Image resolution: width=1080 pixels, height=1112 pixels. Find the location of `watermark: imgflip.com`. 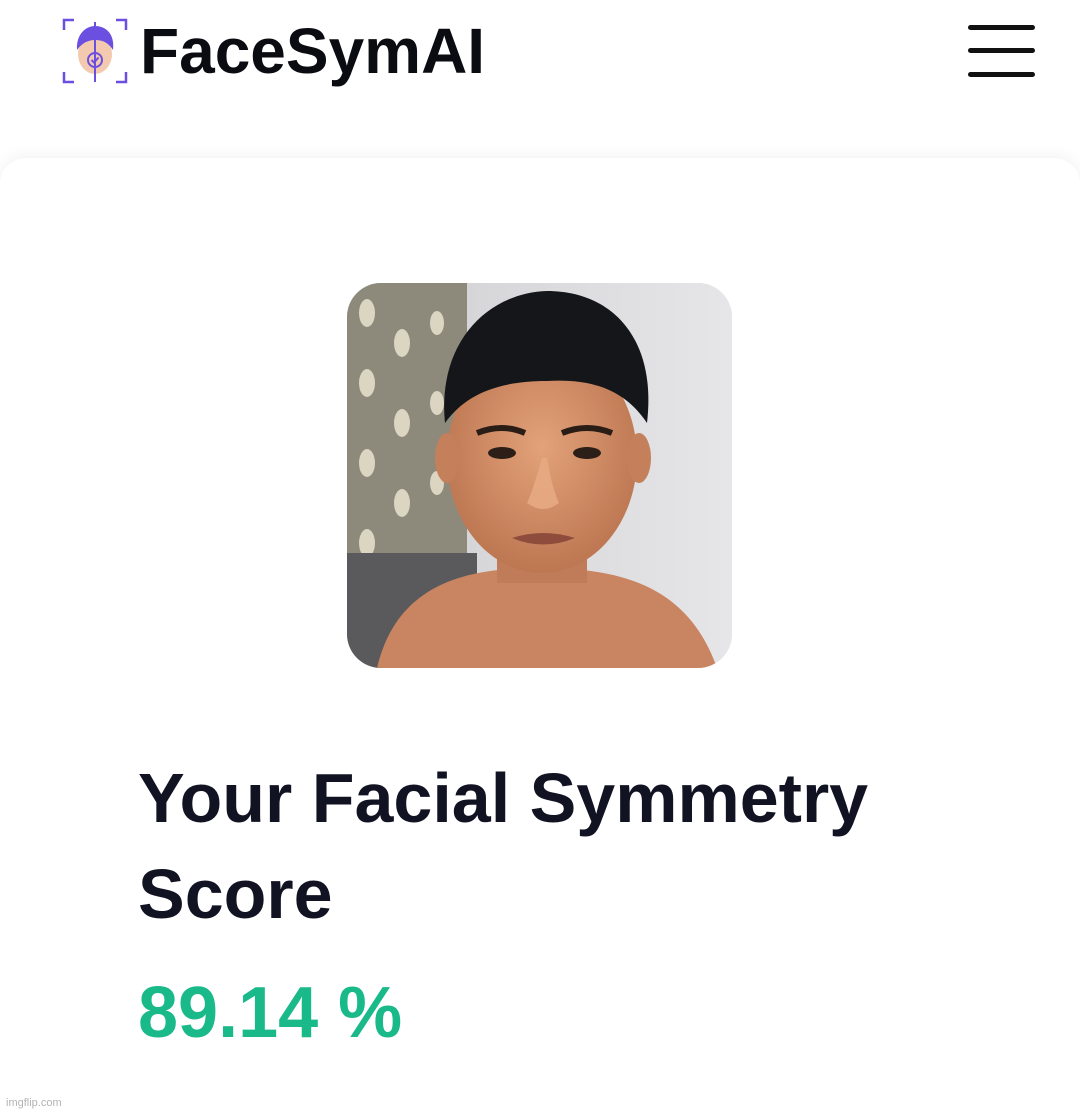

watermark: imgflip.com is located at coordinates (34, 1103).